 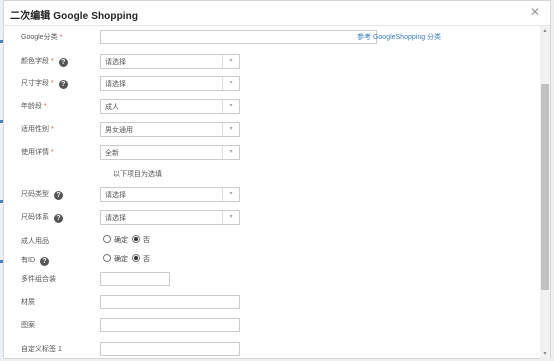 What do you see at coordinates (38, 279) in the screenshot?
I see `multipack-label: 多件组合装` at bounding box center [38, 279].